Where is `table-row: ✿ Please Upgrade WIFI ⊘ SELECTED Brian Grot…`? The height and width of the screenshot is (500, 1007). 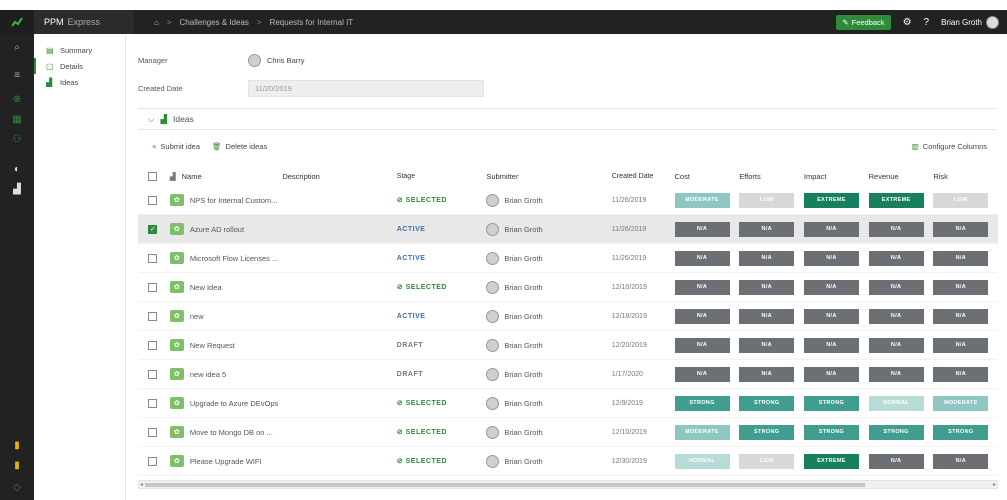 table-row: ✿ Please Upgrade WIFI ⊘ SELECTED Brian Grot… is located at coordinates (568, 461).